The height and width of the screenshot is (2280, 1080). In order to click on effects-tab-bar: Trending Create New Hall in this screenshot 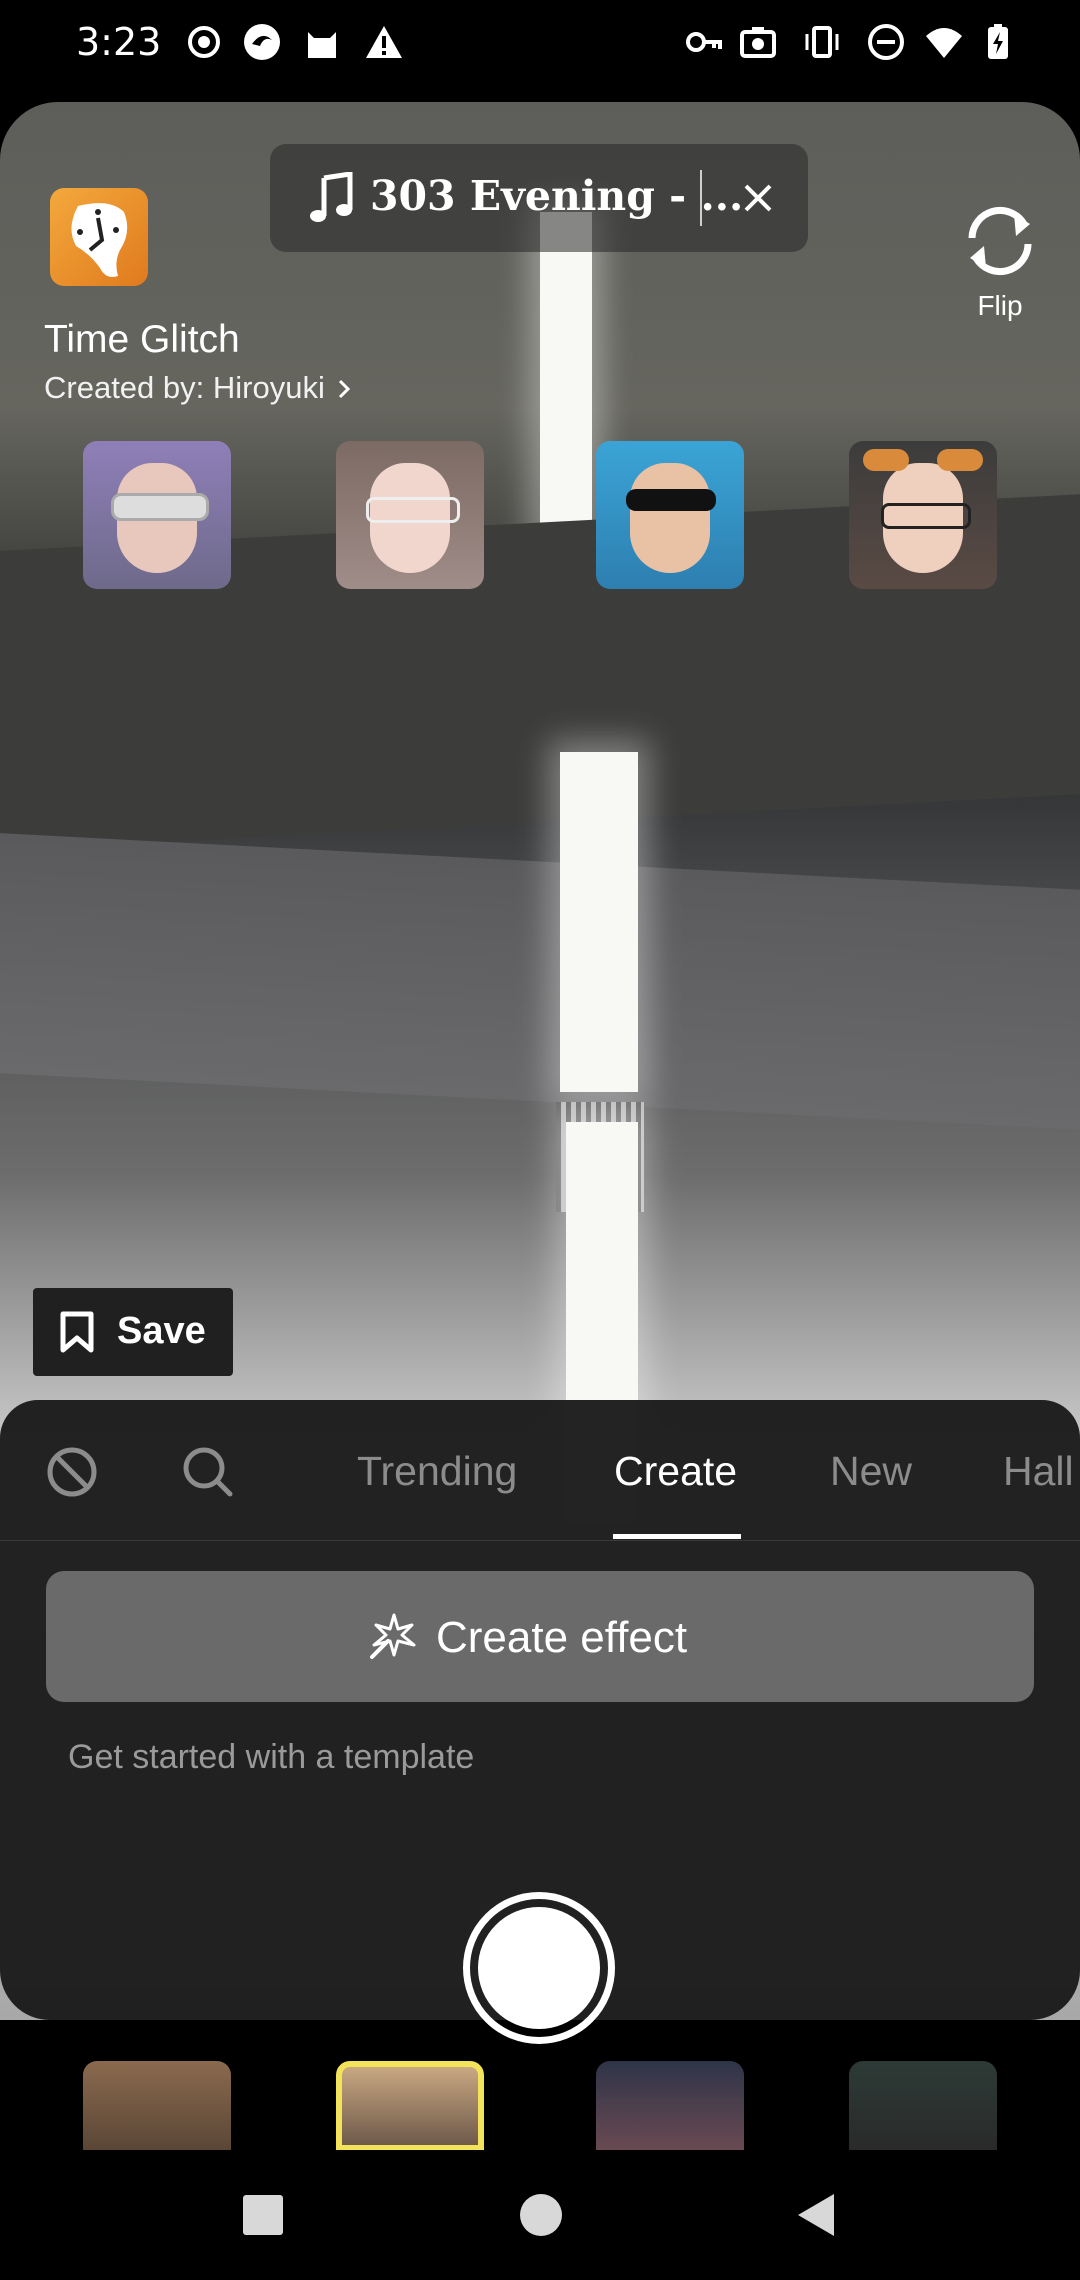, I will do `click(540, 1470)`.